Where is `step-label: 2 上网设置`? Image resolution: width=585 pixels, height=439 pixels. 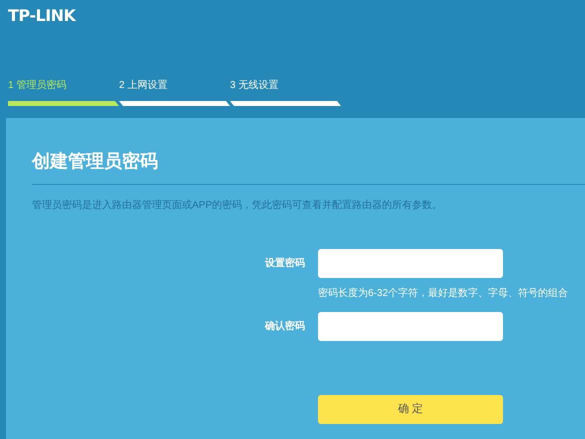
step-label: 2 上网设置 is located at coordinates (143, 86).